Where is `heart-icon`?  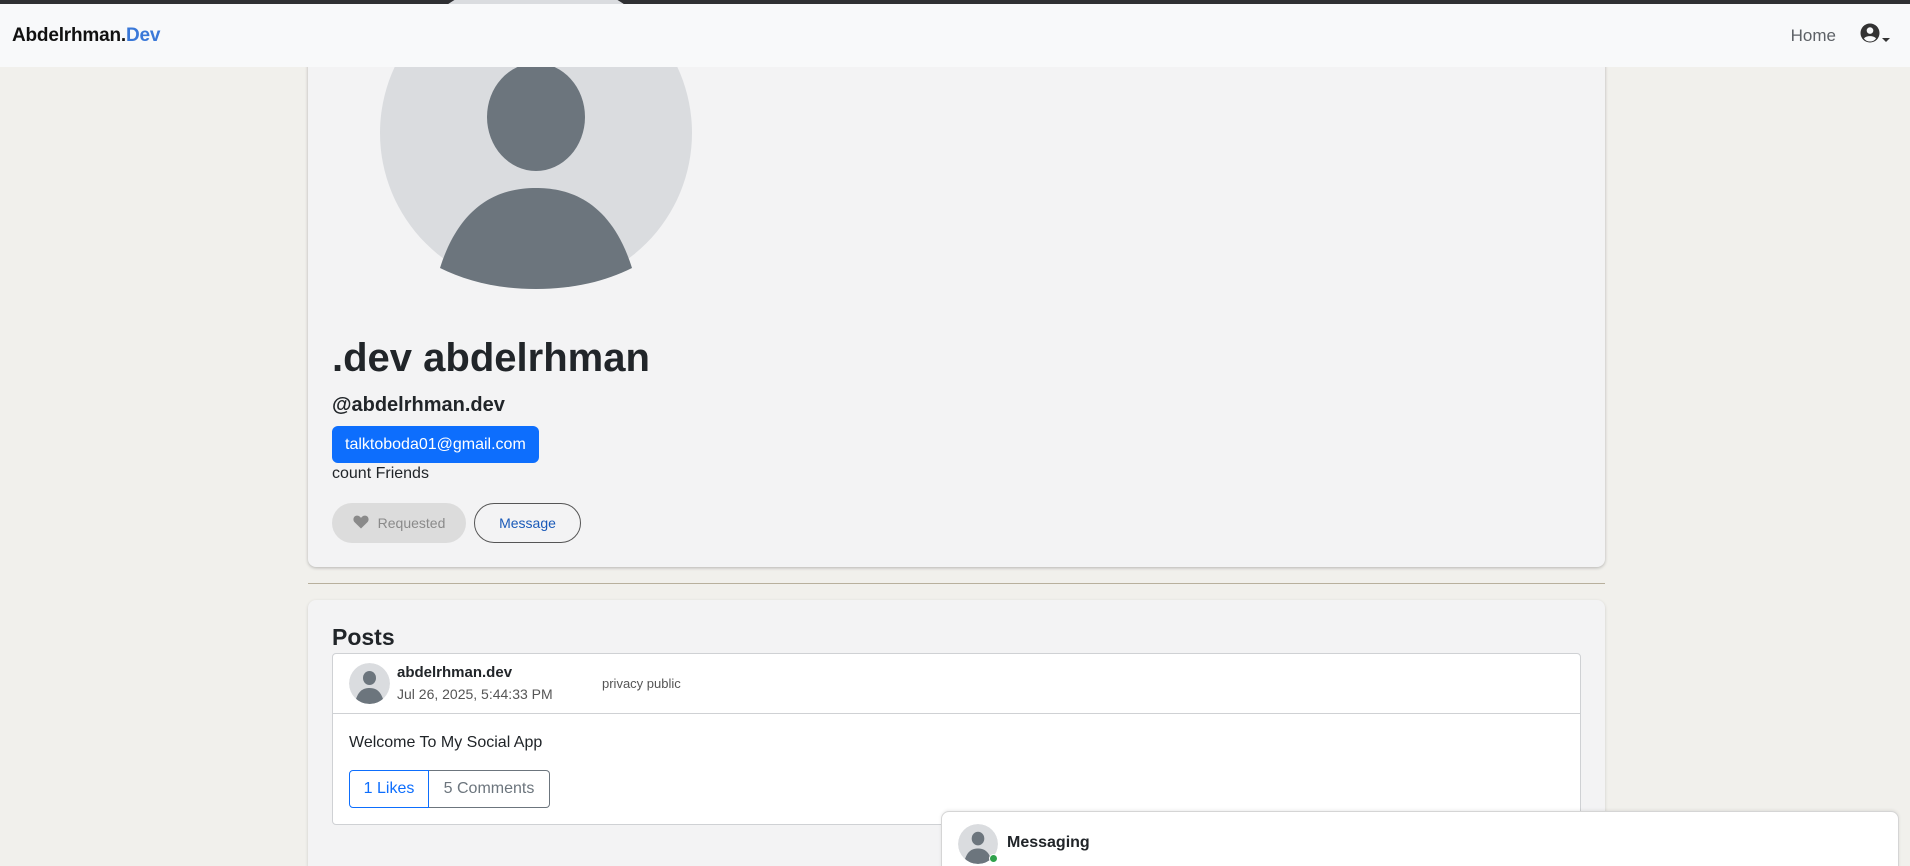 heart-icon is located at coordinates (361, 523).